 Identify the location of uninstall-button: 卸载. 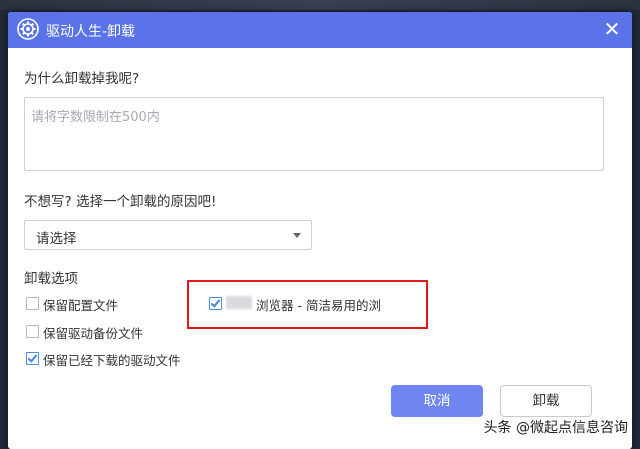
(546, 401).